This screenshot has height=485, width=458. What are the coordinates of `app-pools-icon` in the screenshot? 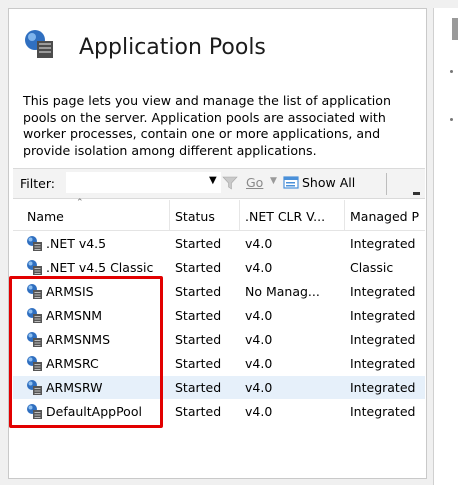 It's located at (39, 44).